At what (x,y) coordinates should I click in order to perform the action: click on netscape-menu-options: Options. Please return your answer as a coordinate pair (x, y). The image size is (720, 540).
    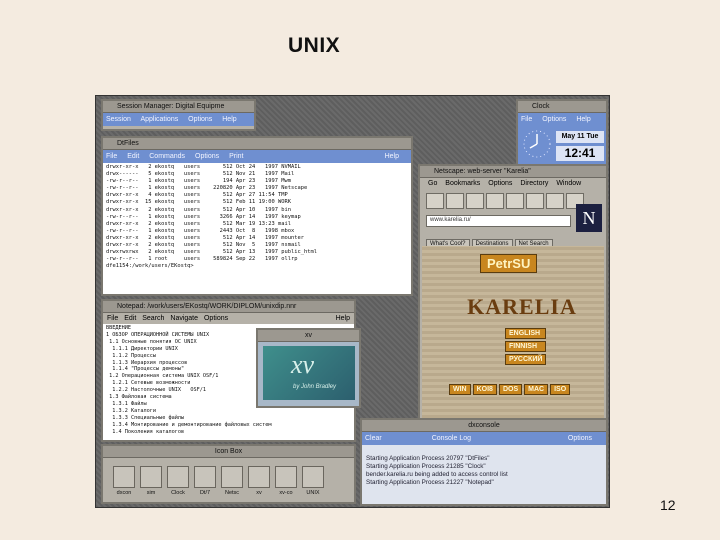
    Looking at the image, I should click on (500, 183).